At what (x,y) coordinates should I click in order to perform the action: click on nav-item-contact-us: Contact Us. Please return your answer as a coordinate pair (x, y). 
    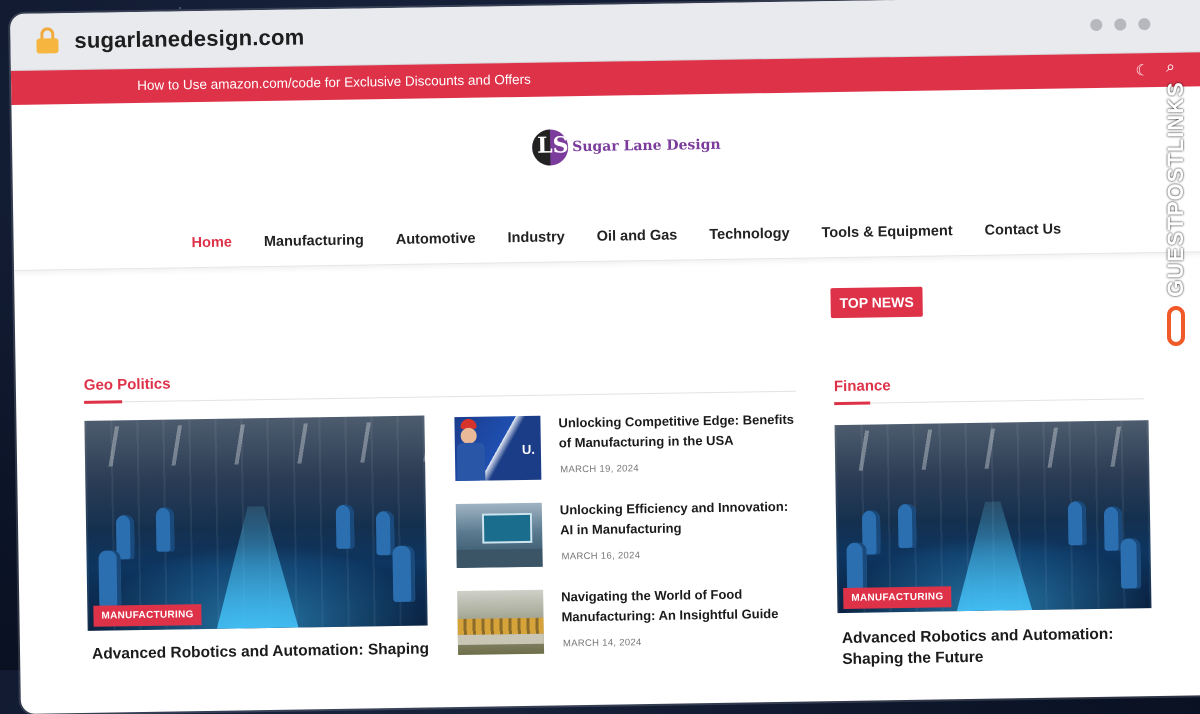
    Looking at the image, I should click on (1022, 230).